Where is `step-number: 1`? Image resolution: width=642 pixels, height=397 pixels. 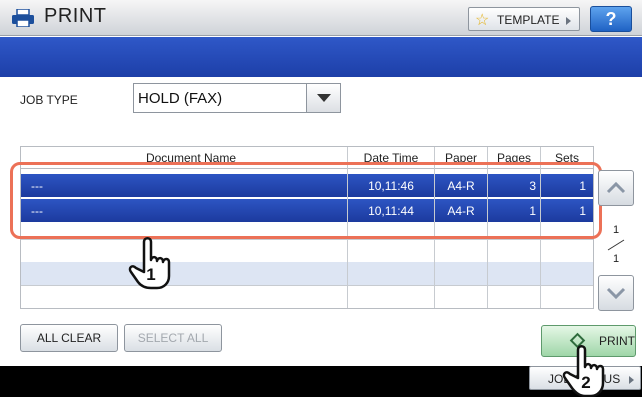 step-number: 1 is located at coordinates (150, 274).